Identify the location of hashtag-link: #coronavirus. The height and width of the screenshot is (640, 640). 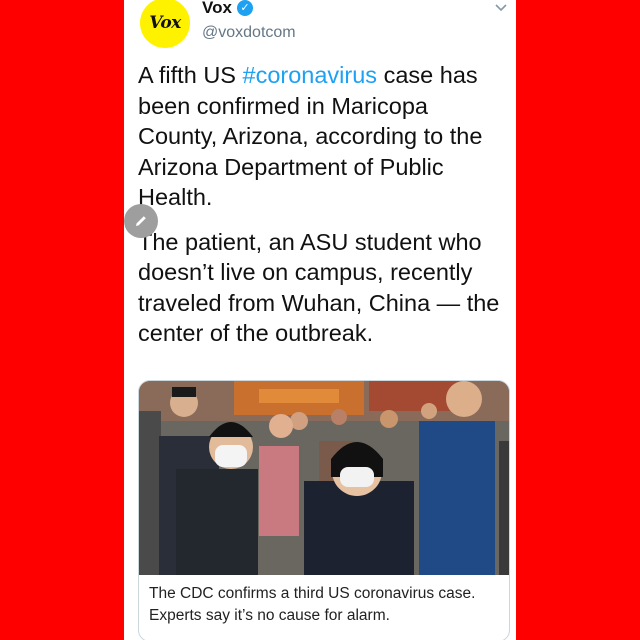
(310, 75).